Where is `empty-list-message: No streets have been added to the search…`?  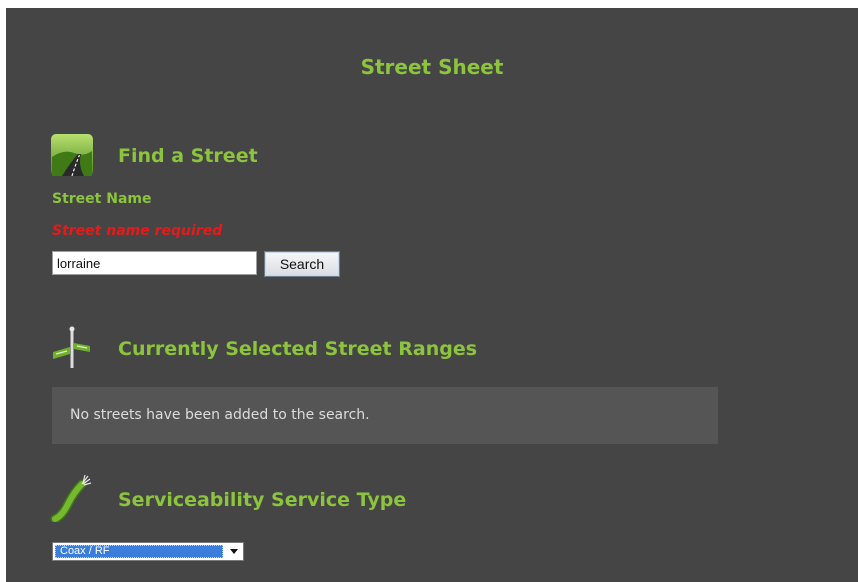
empty-list-message: No streets have been added to the search… is located at coordinates (220, 415).